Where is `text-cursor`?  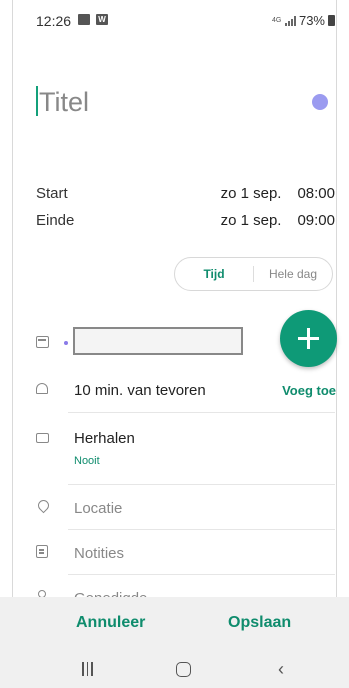
text-cursor is located at coordinates (37, 101).